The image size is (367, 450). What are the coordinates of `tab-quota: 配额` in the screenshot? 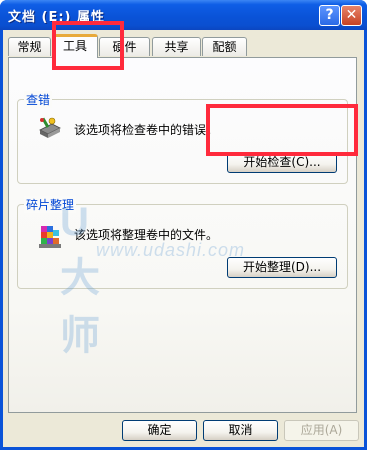 It's located at (224, 46).